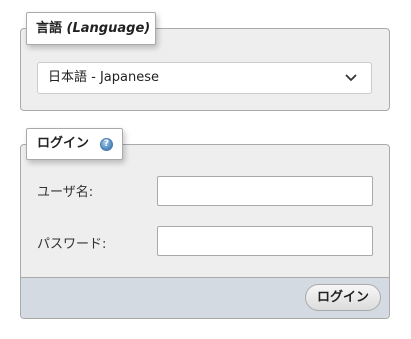  What do you see at coordinates (72, 244) in the screenshot?
I see `password-label: パスワード:` at bounding box center [72, 244].